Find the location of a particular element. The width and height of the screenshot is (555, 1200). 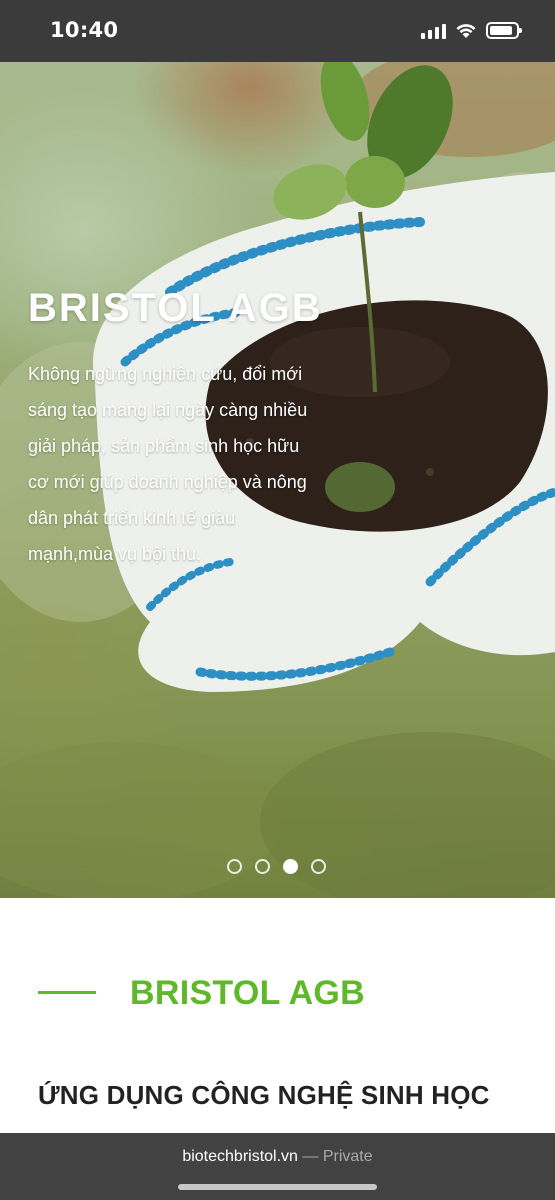

section-title: BRISTOL AGB is located at coordinates (248, 993).